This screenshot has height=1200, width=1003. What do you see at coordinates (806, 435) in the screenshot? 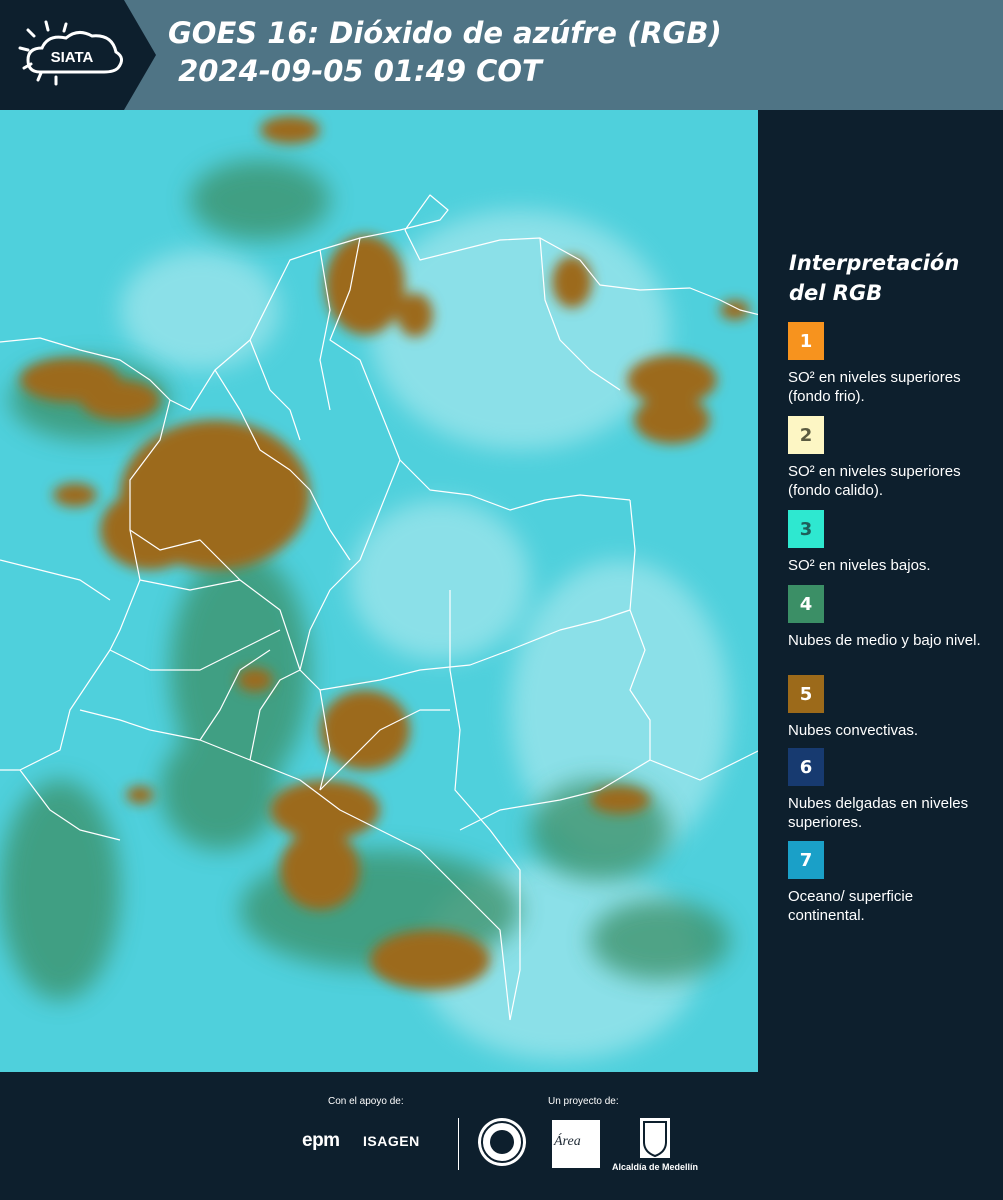
I see `legend-swatch-2: 2` at bounding box center [806, 435].